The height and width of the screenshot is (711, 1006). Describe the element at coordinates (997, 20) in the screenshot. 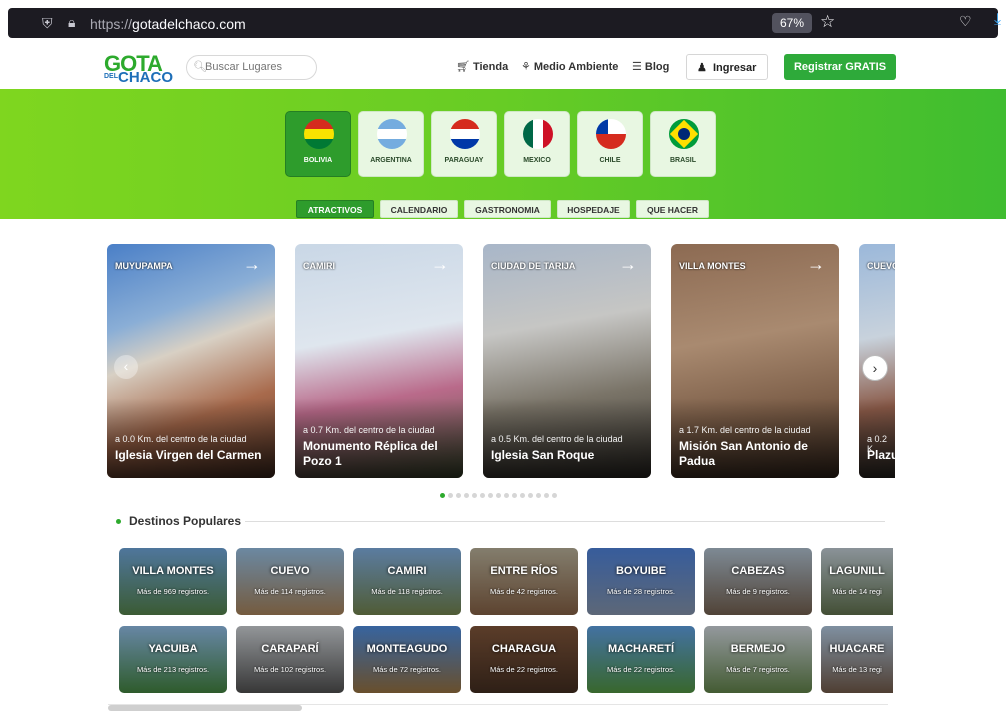

I see `download-icon: ⤓` at that location.